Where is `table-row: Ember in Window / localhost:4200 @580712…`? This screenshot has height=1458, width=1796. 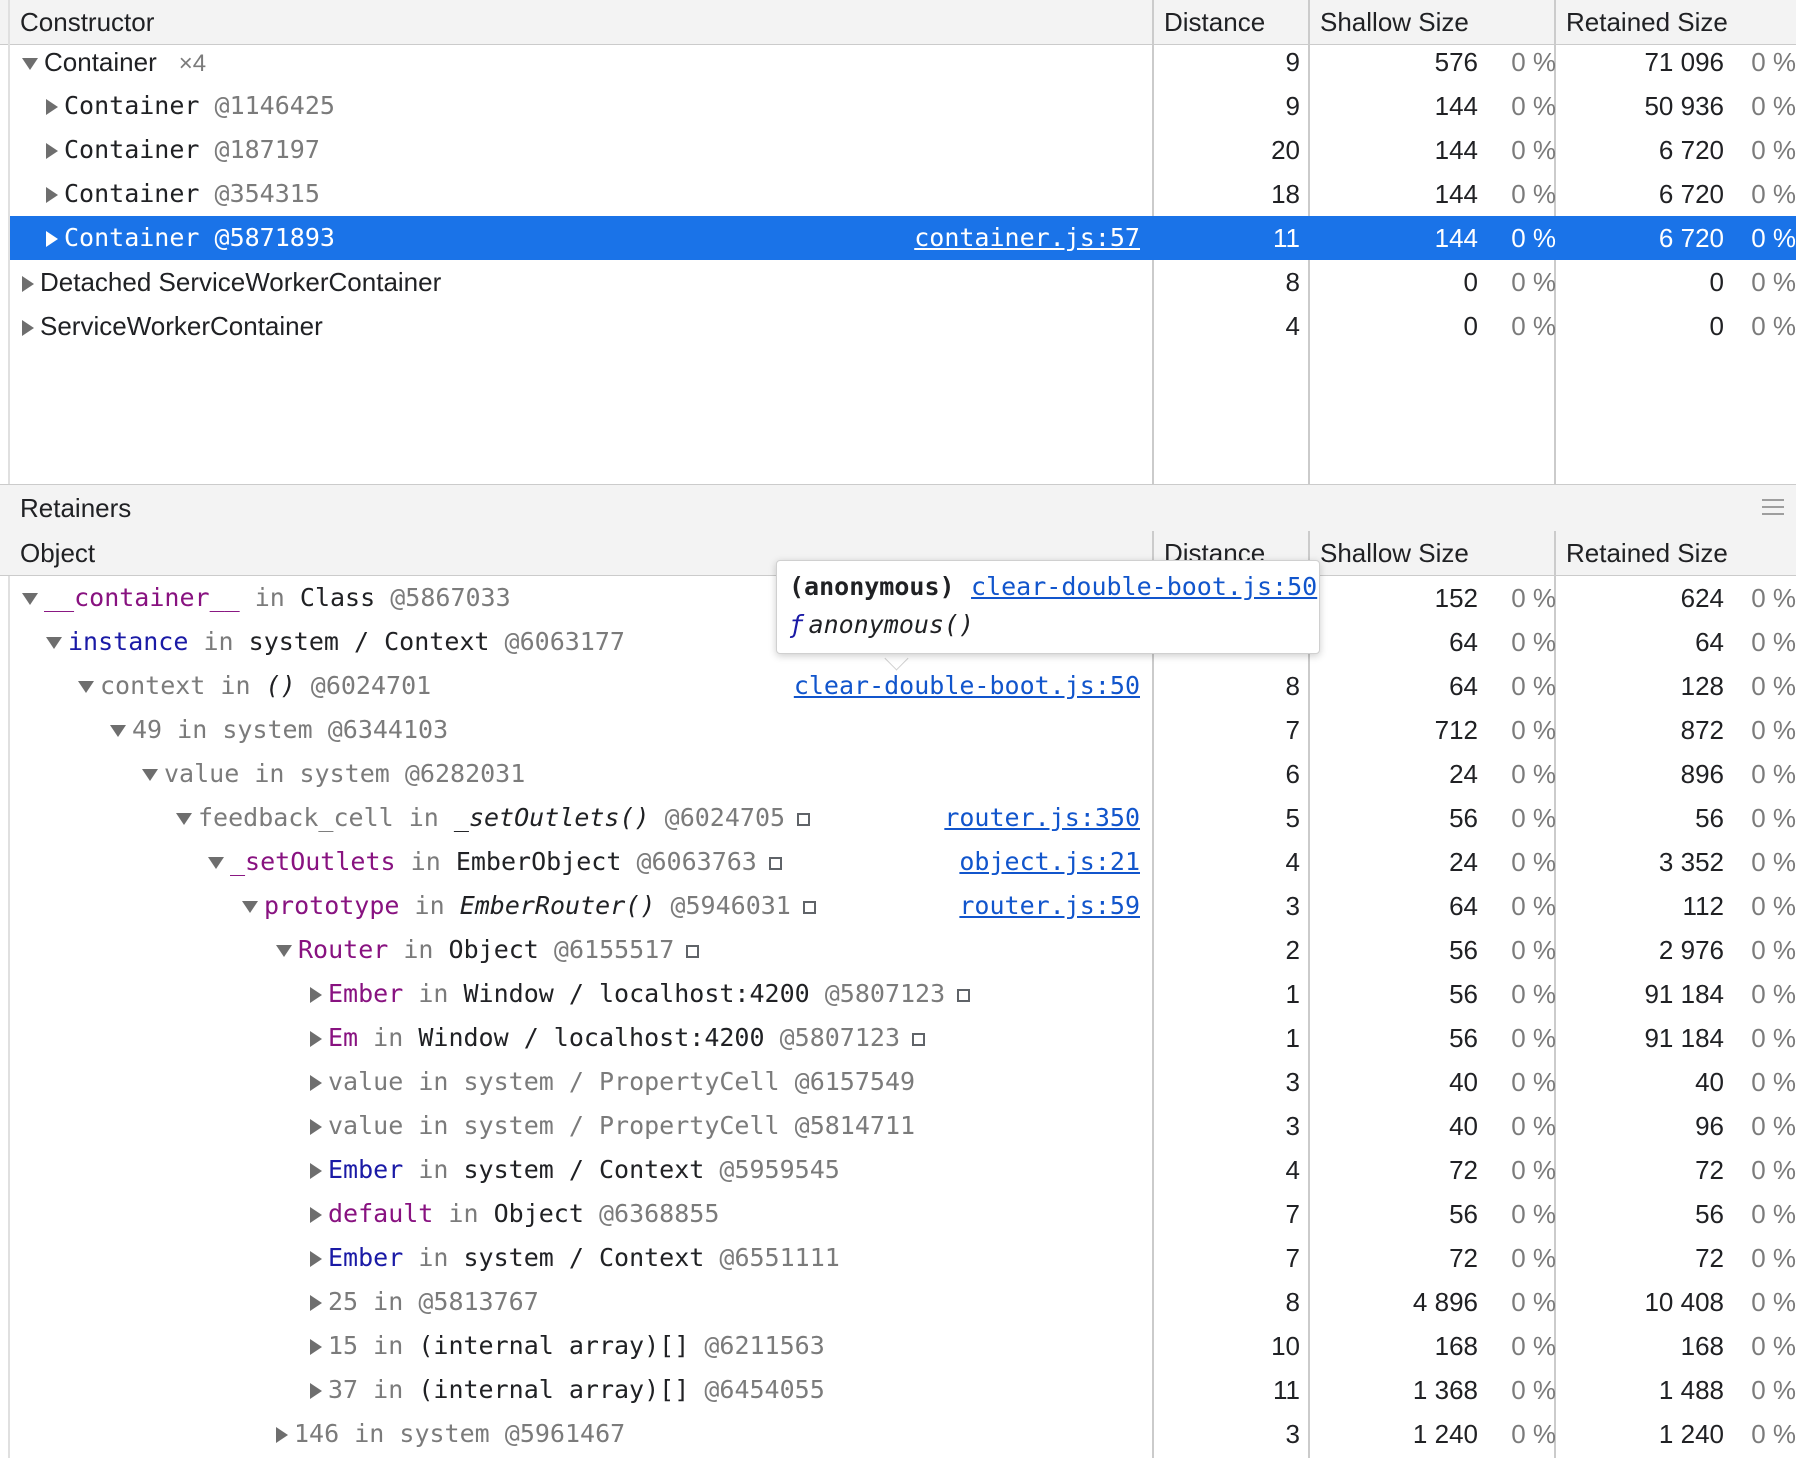
table-row: Ember in Window / localhost:4200 @580712… is located at coordinates (903, 994).